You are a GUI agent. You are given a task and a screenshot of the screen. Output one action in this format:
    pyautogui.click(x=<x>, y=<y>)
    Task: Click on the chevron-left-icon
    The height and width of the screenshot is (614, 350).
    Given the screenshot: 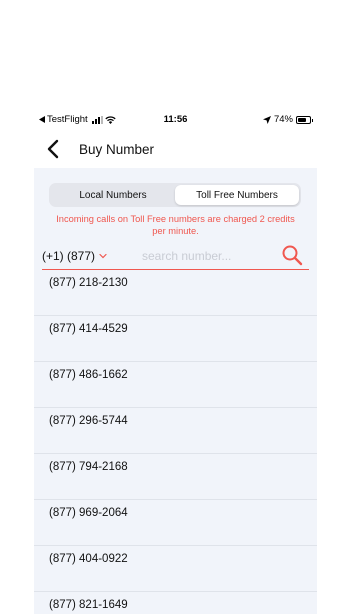 What is the action you would take?
    pyautogui.click(x=53, y=149)
    